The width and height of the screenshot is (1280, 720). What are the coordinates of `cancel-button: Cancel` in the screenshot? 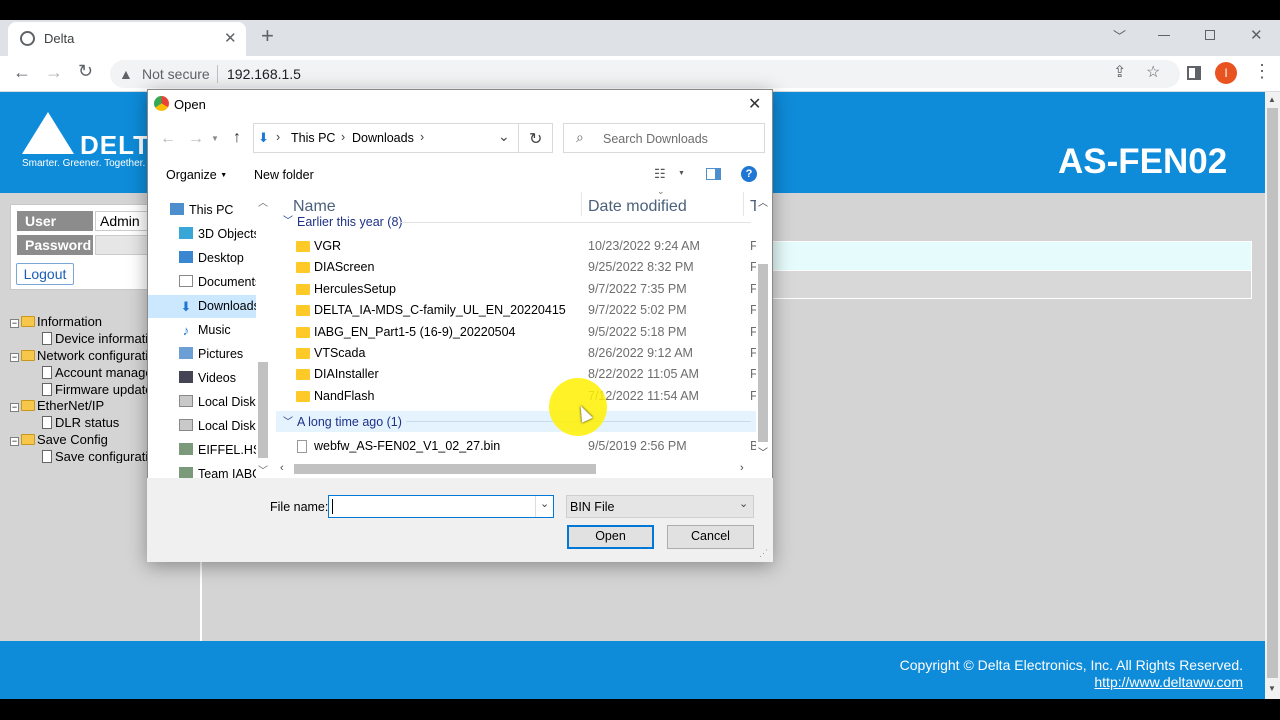 It's located at (710, 537).